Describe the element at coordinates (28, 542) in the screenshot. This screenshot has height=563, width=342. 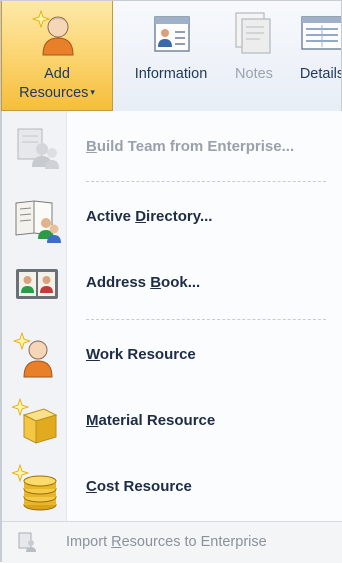
I see `import-resources-icon` at that location.